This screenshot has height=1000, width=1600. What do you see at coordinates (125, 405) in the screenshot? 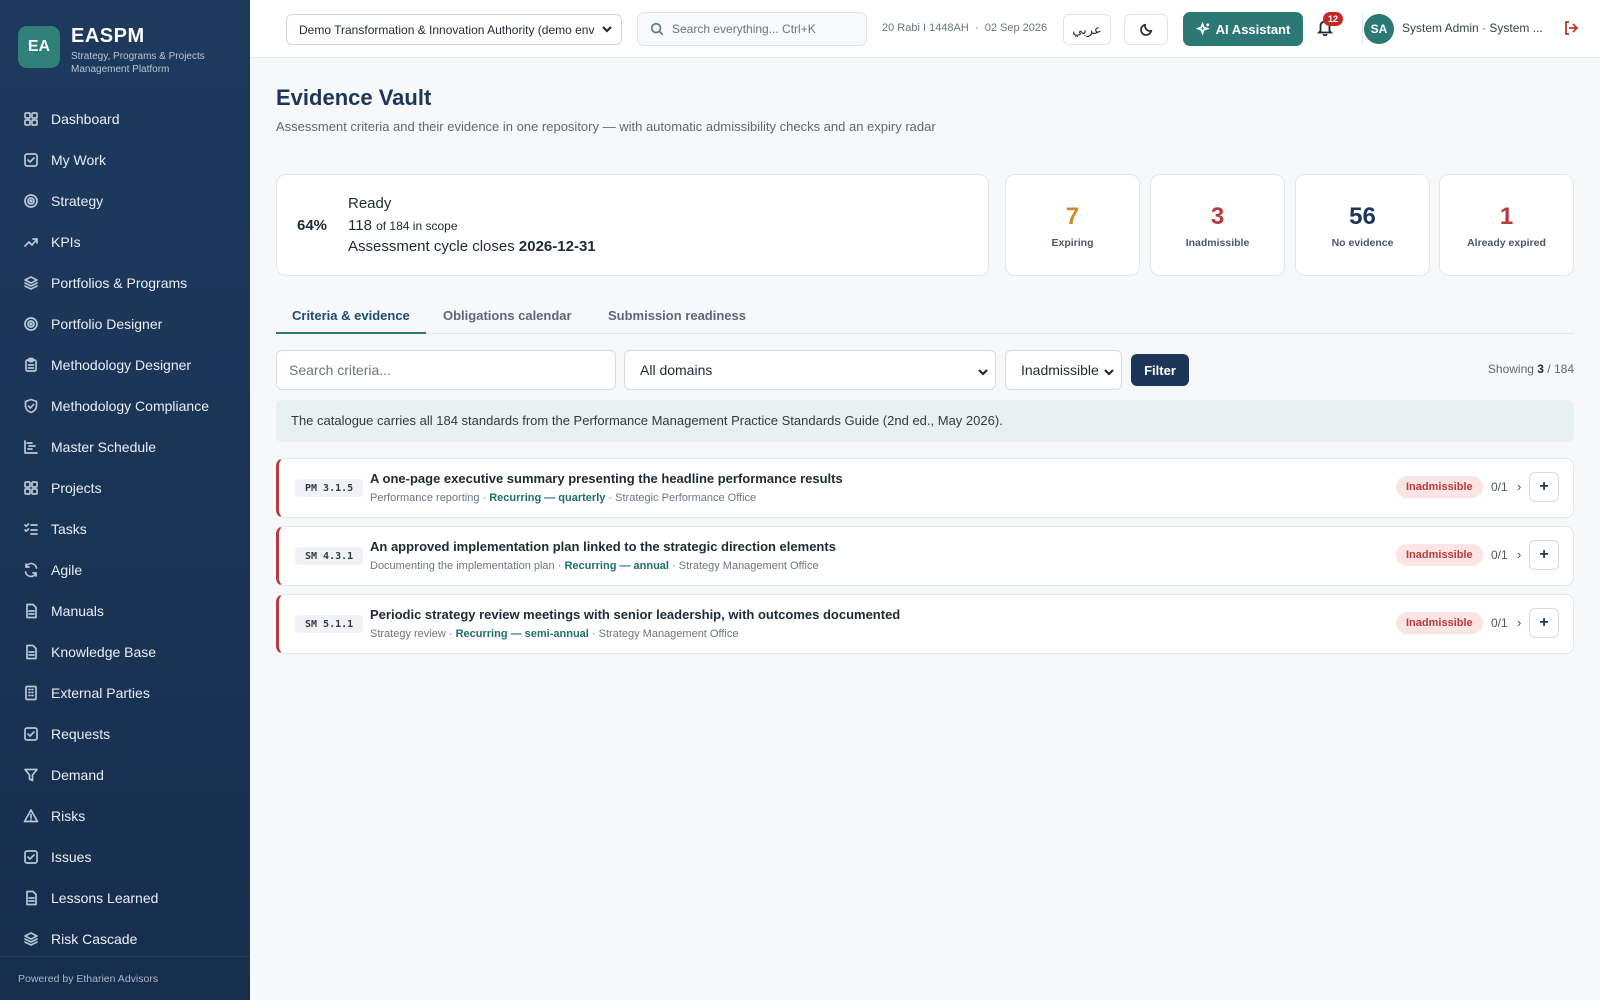
I see `sidebar-item-methodology-compliance: Methodology Compliance` at bounding box center [125, 405].